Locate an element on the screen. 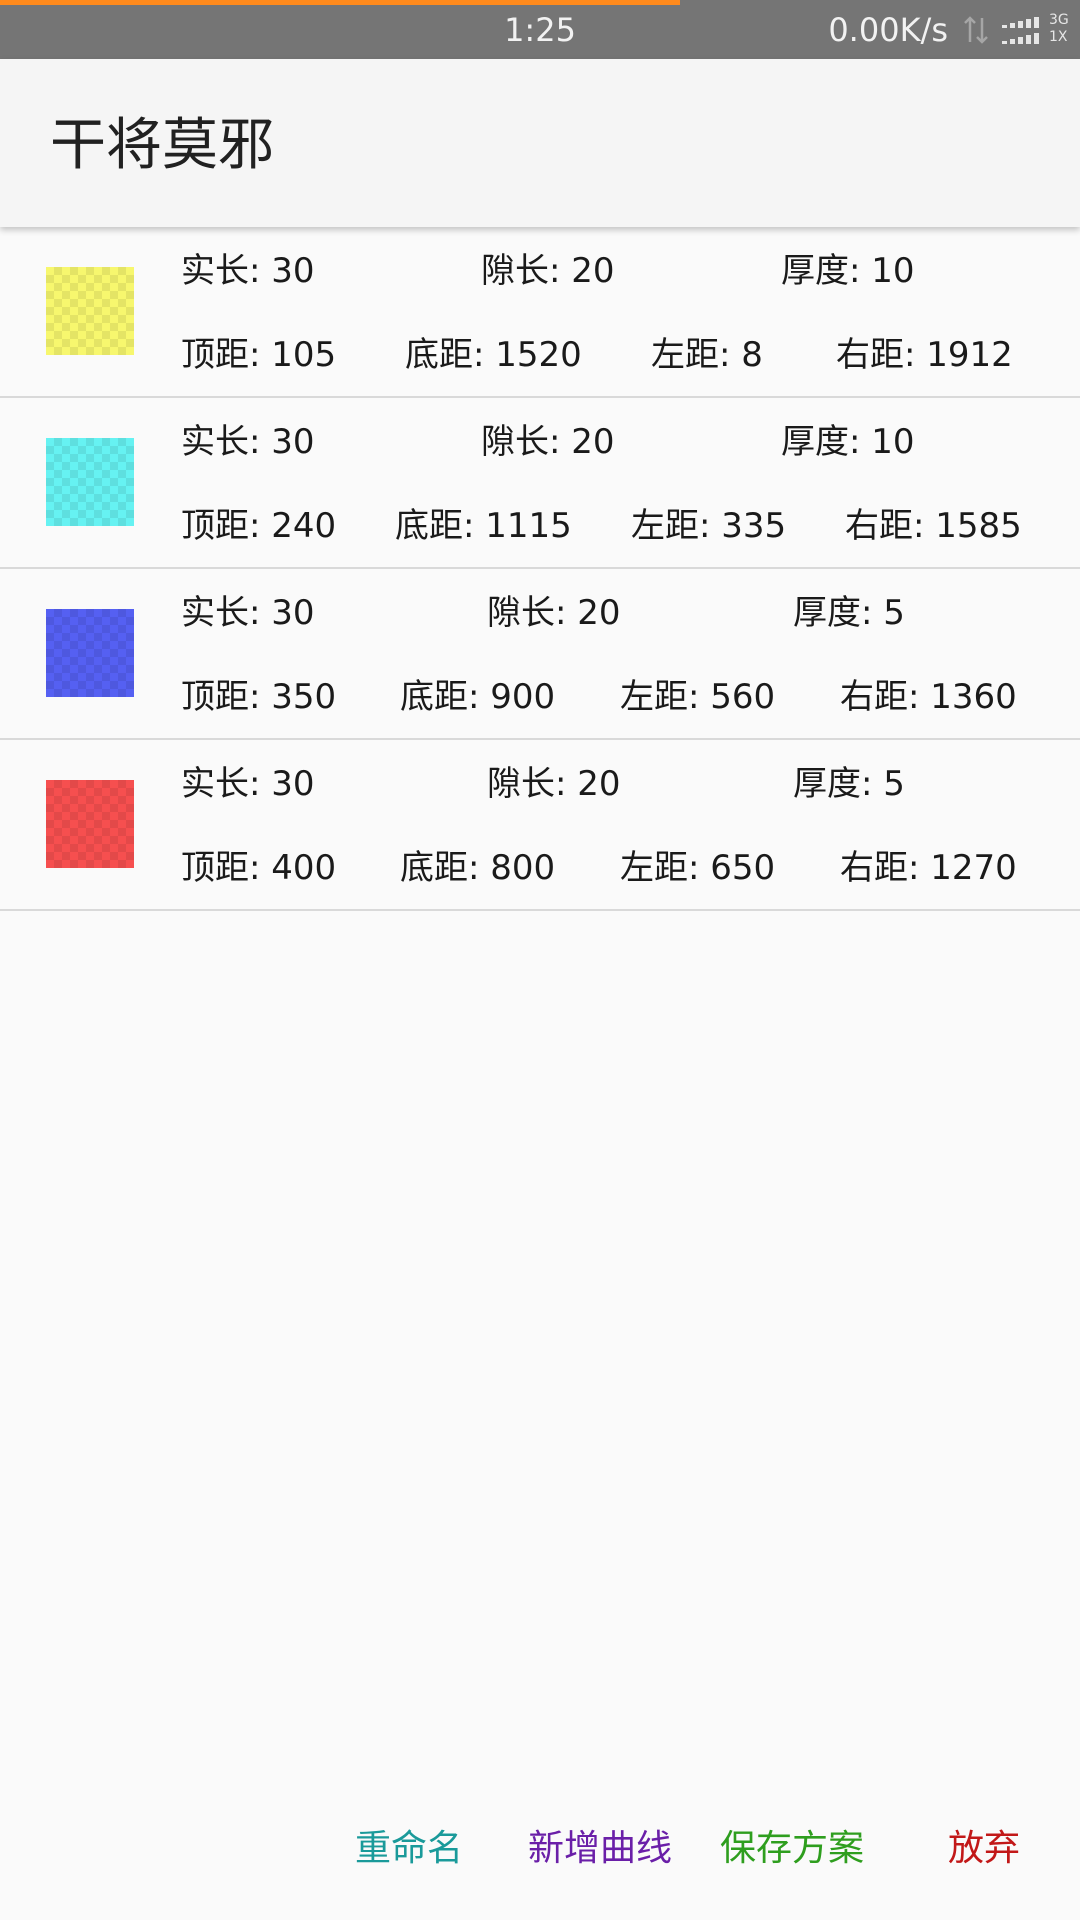 This screenshot has width=1080, height=1920. rename-button: 重命名 is located at coordinates (409, 1849).